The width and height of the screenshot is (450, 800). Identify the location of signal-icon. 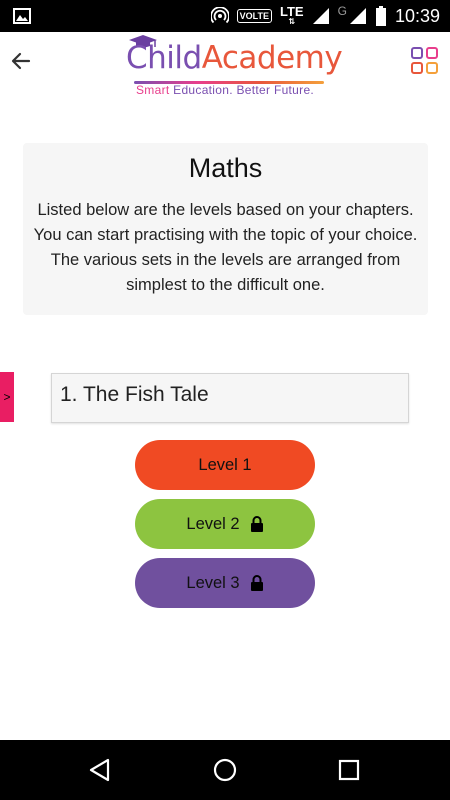
(320, 16).